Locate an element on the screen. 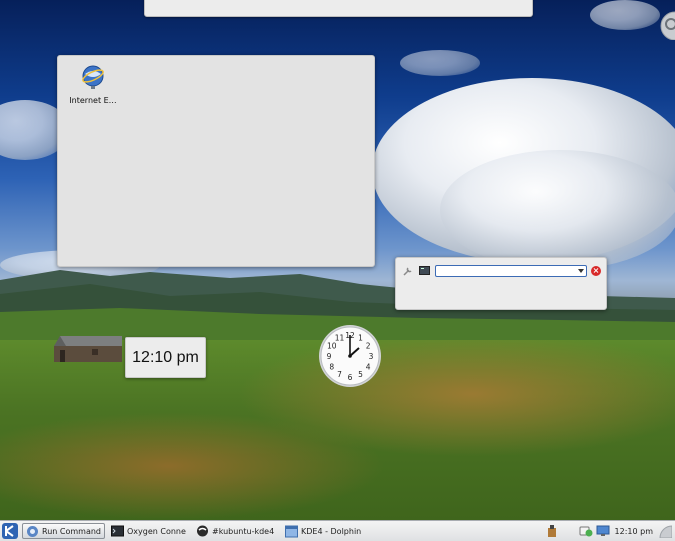 This screenshot has width=675, height=541. clock-numeral: 11 is located at coordinates (340, 338).